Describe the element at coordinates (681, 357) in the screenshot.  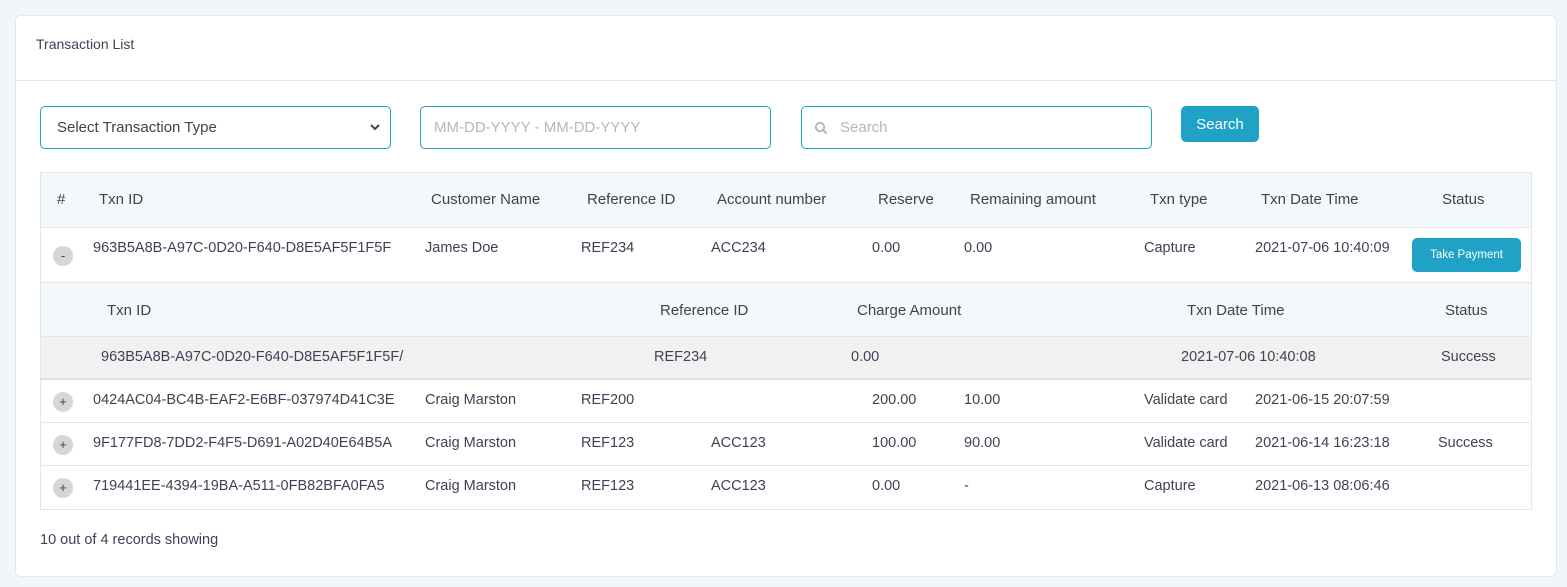
I see `sub-reference-id-cell: REF234` at that location.